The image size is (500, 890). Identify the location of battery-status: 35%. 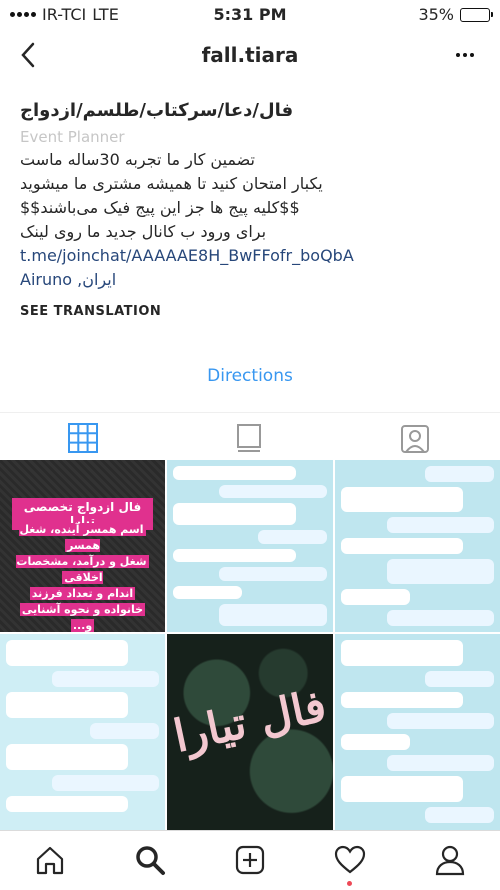
(455, 14).